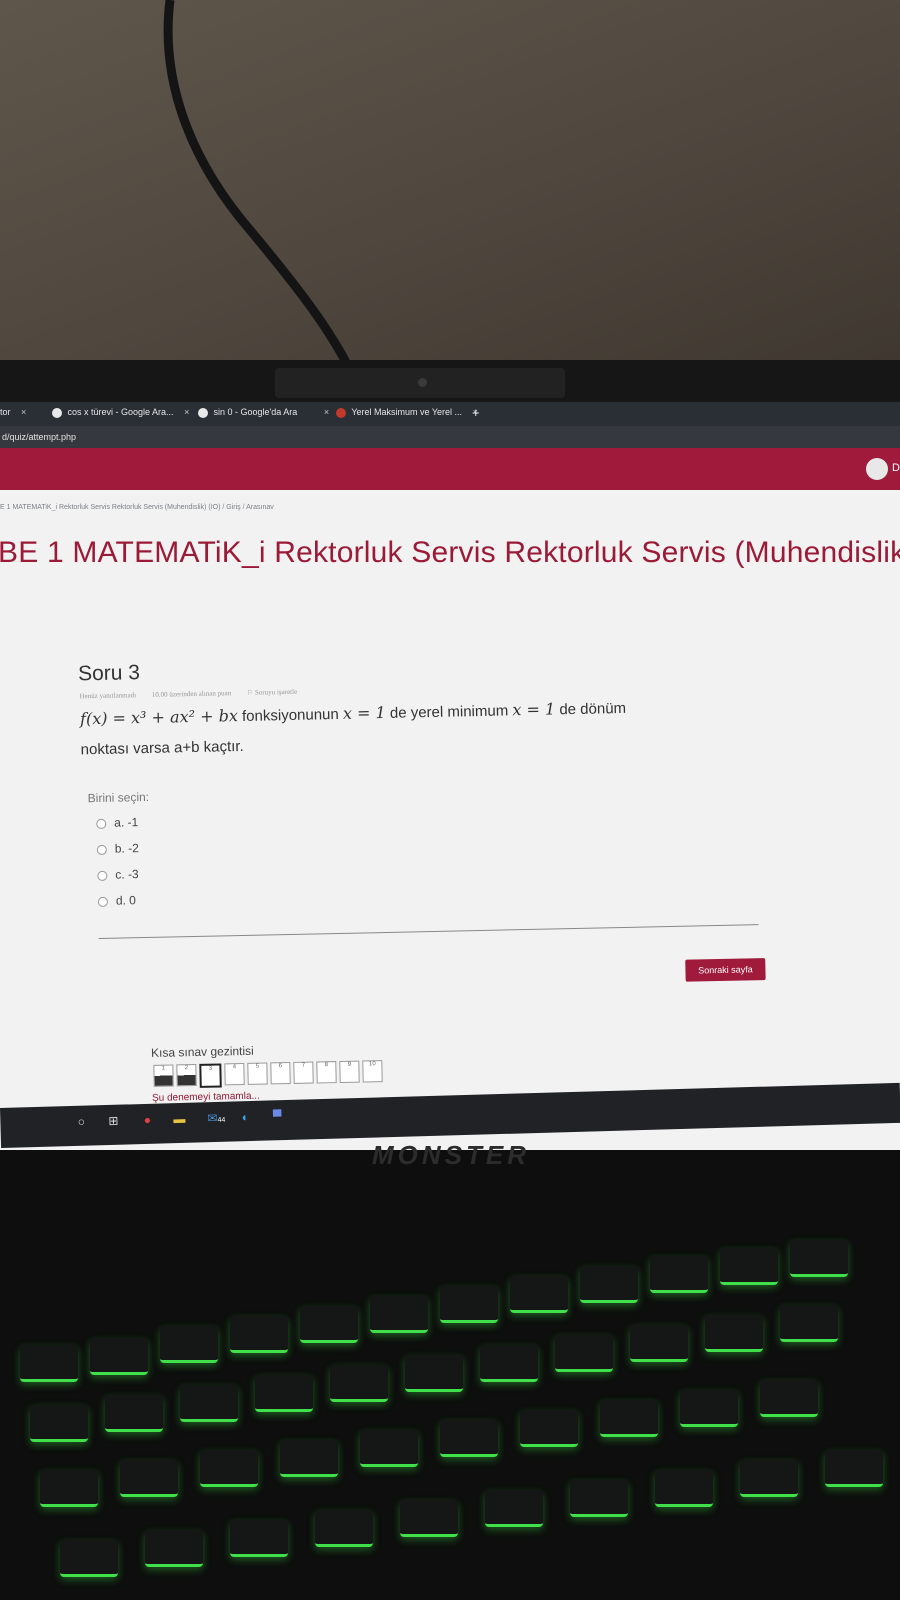  What do you see at coordinates (233, 507) in the screenshot?
I see `breadcrumb-home: Giriş` at bounding box center [233, 507].